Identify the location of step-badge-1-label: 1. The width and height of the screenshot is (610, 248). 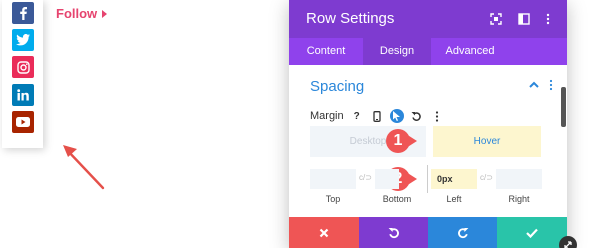
(398, 140).